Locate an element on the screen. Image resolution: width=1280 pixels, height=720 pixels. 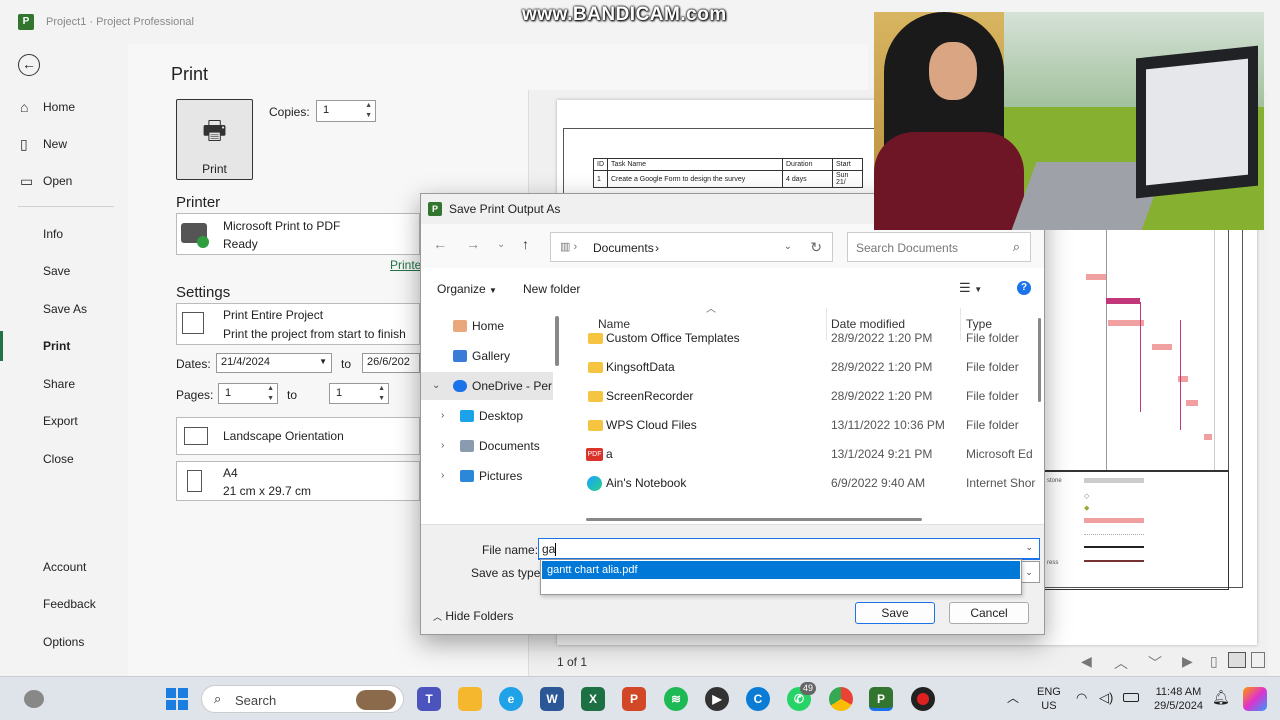
up-arrow-icon: ↑ is located at coordinates (525, 244).